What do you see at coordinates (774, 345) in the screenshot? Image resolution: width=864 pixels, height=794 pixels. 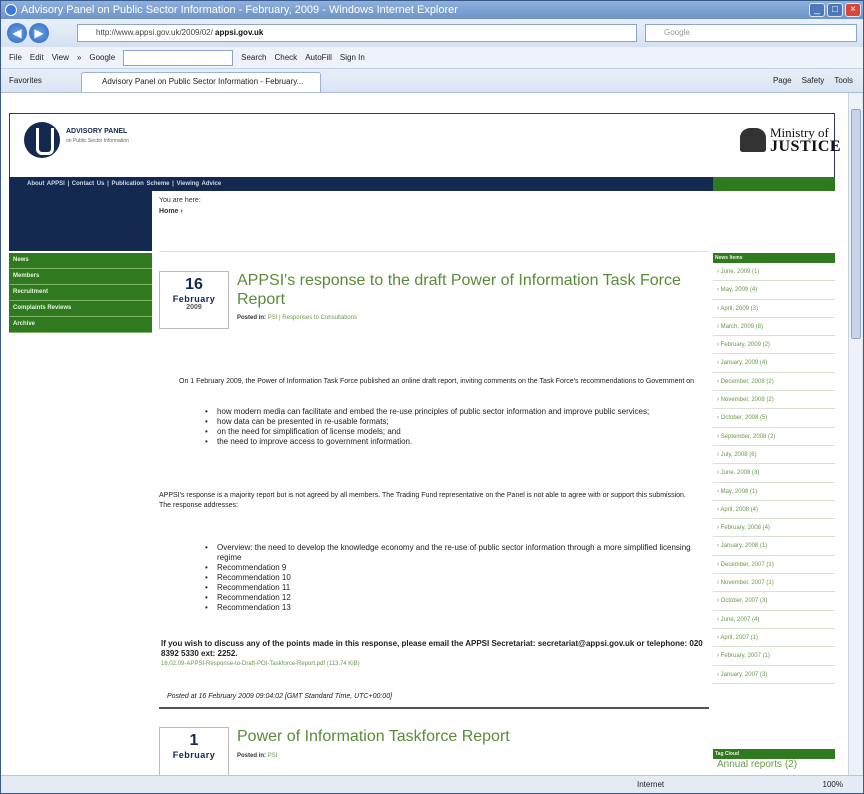 I see `archive-link: › February, 2009 (2)` at bounding box center [774, 345].